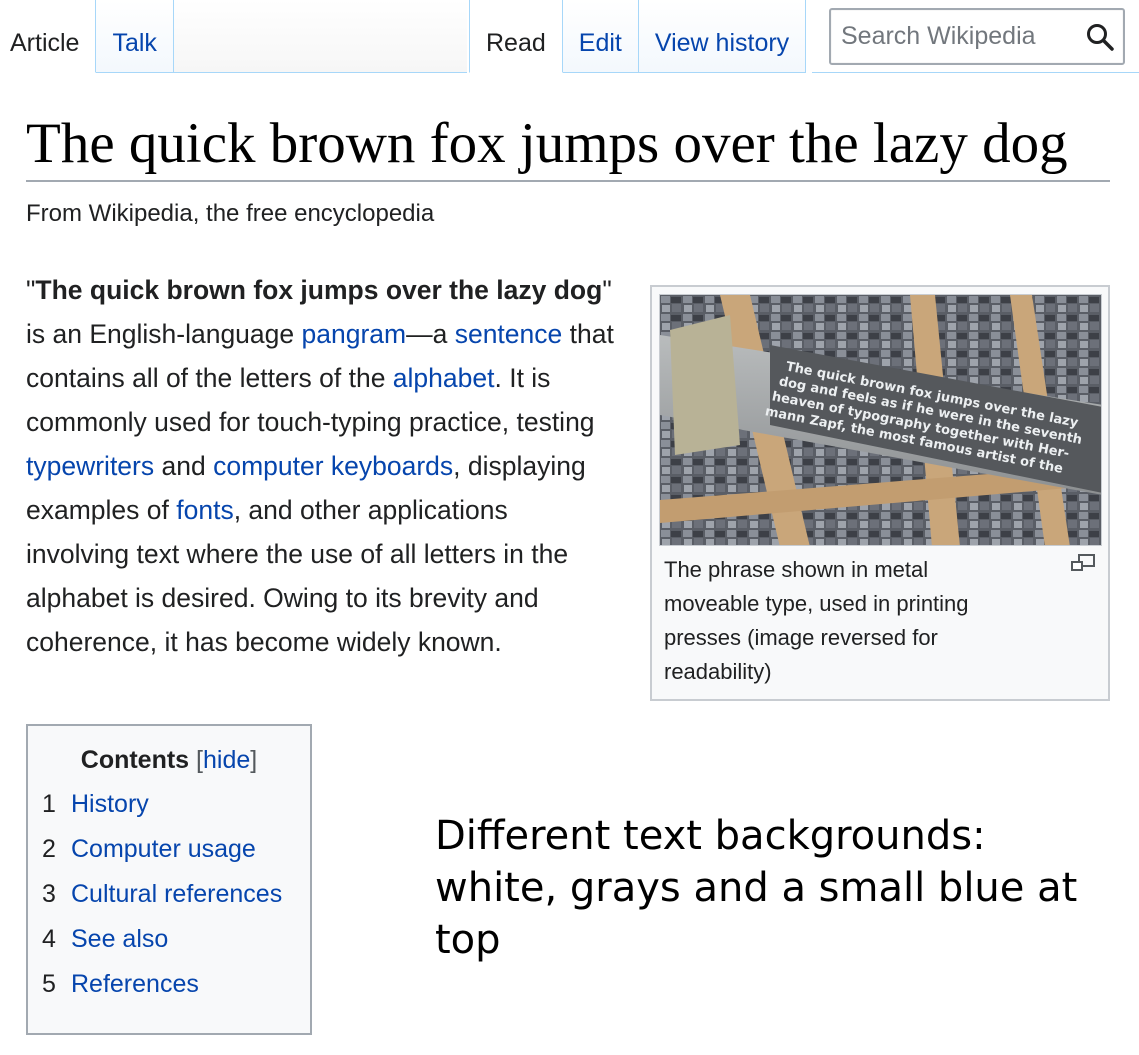 The height and width of the screenshot is (1055, 1139). I want to click on toc-link-see-also: See also, so click(119, 939).